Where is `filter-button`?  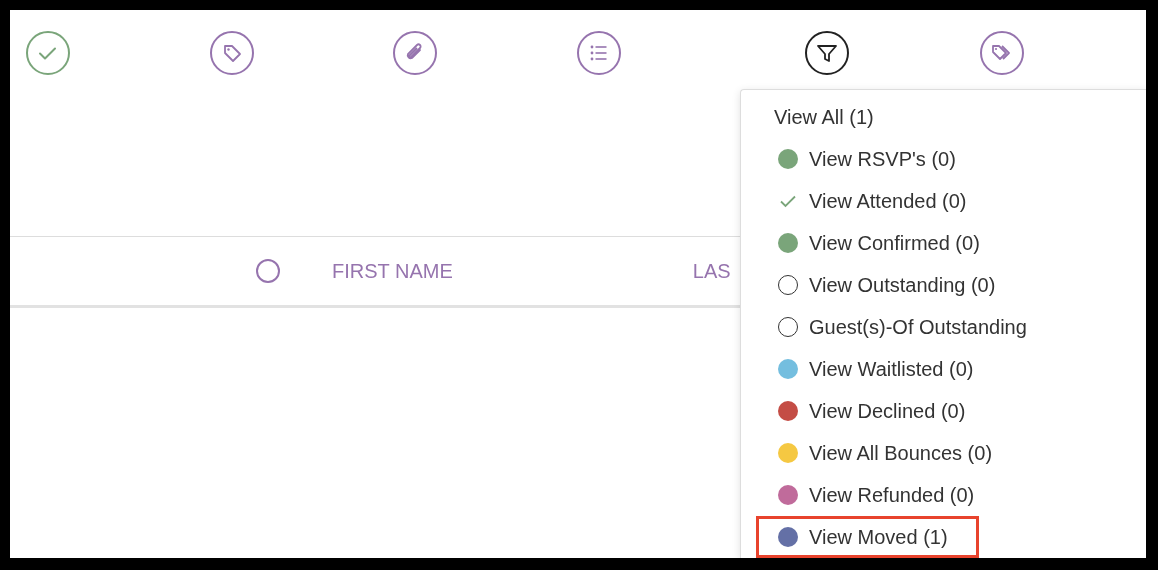 filter-button is located at coordinates (827, 53).